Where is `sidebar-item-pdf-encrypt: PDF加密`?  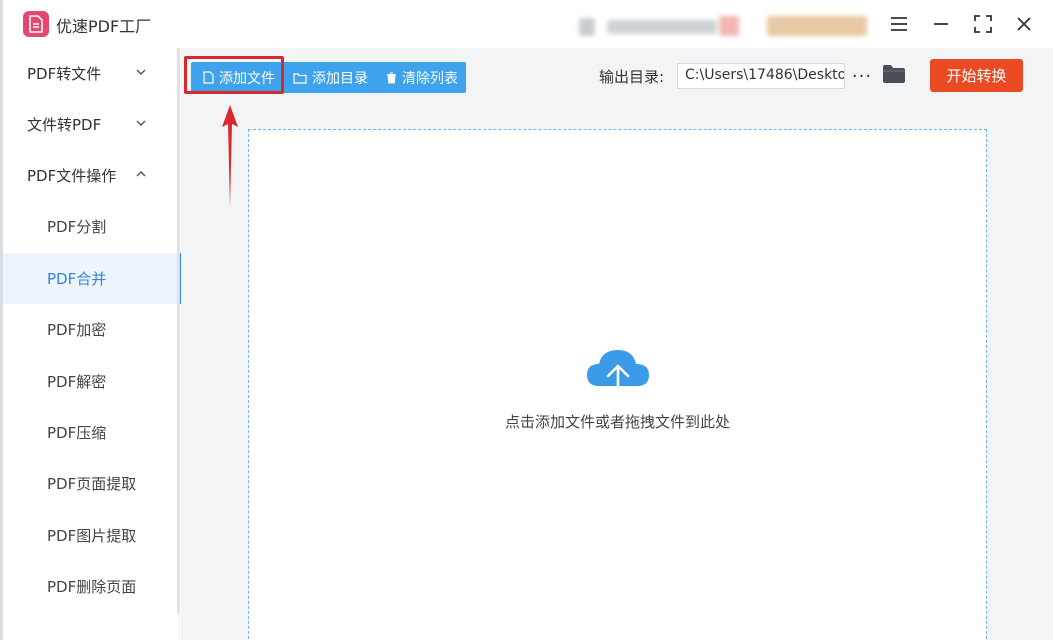
sidebar-item-pdf-encrypt: PDF加密 is located at coordinates (91, 329).